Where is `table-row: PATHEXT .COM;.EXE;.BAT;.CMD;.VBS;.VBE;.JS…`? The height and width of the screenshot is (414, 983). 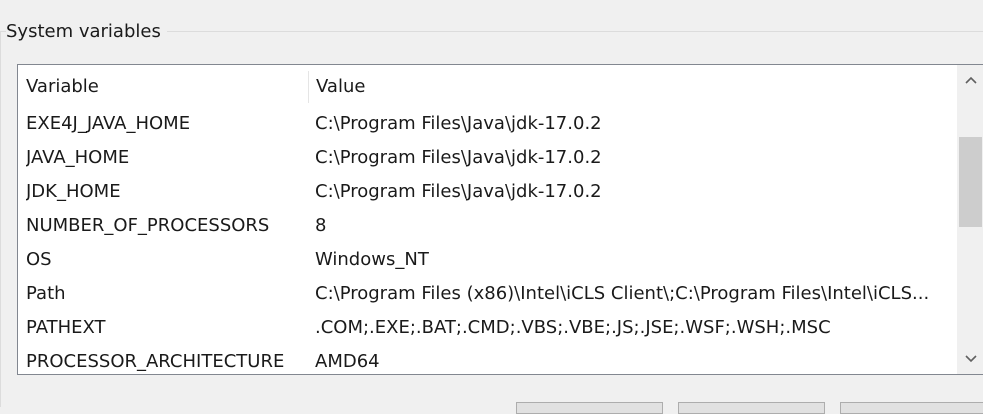
table-row: PATHEXT .COM;.EXE;.BAT;.CMD;.VBS;.VBE;.JS… is located at coordinates (488, 328).